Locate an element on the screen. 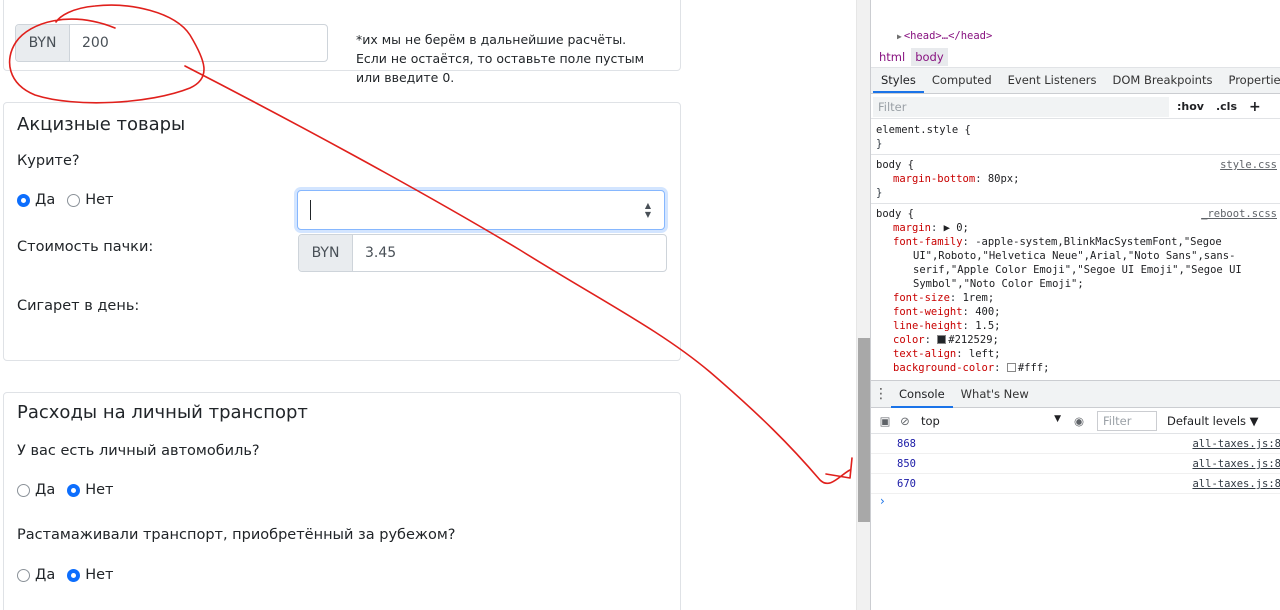 Image resolution: width=1280 pixels, height=610 pixels. filter-tools: :hov .cls + is located at coordinates (1225, 107).